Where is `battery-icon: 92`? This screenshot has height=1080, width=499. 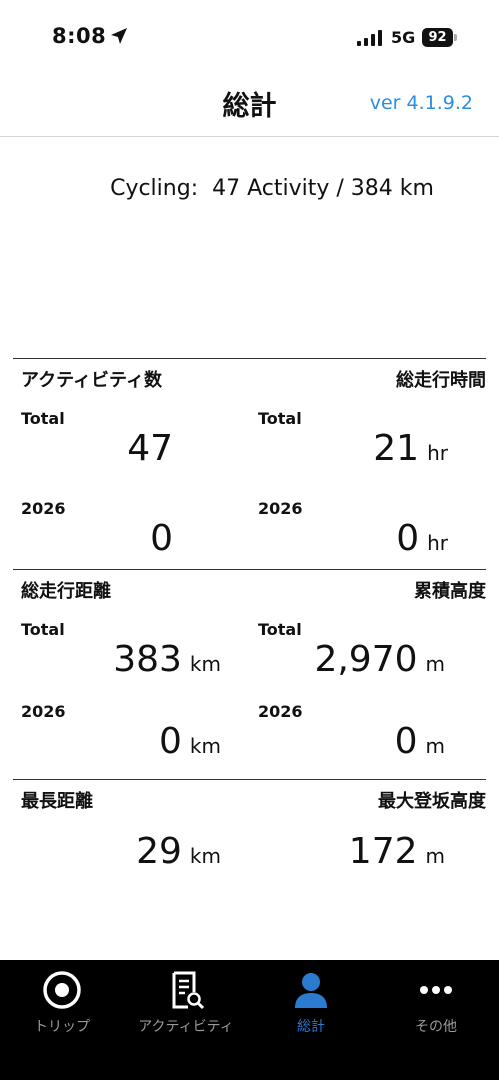
battery-icon: 92 is located at coordinates (440, 37).